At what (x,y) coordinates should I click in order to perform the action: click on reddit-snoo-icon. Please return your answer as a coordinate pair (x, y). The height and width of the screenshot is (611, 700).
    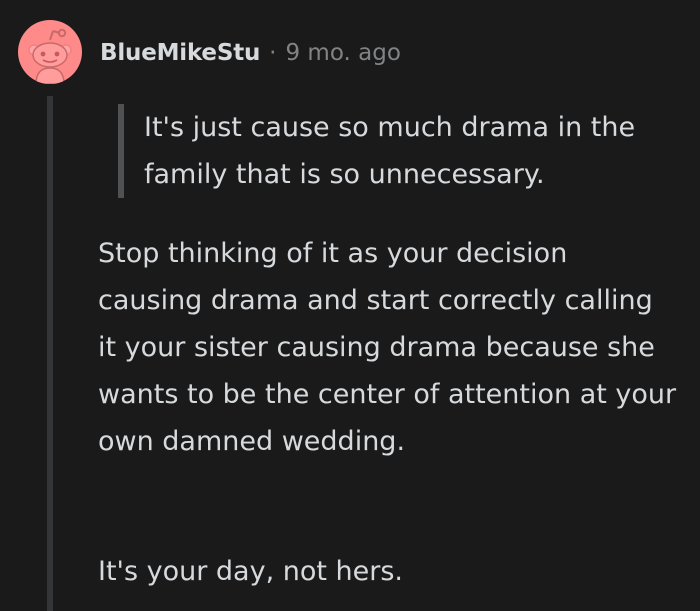
    Looking at the image, I should click on (50, 56).